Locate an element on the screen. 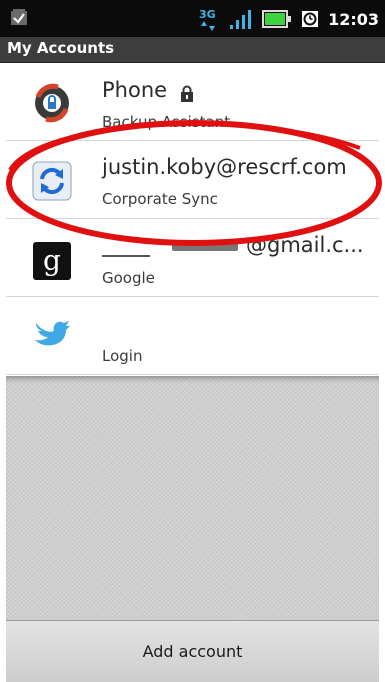 The image size is (385, 682). bottom-bar: Add account is located at coordinates (192, 651).